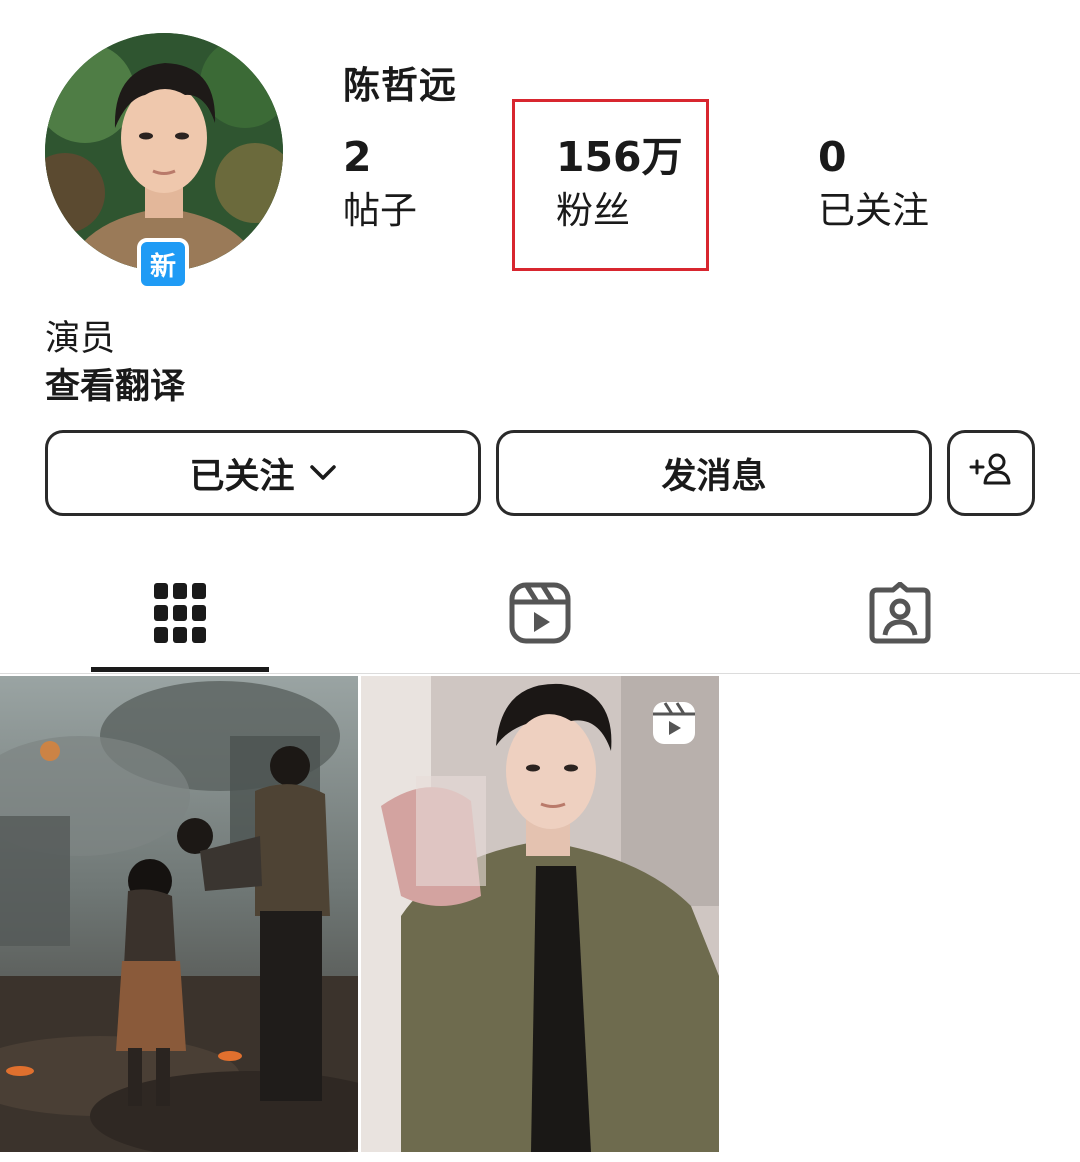 The width and height of the screenshot is (1080, 1162). Describe the element at coordinates (540, 673) in the screenshot. I see `tabs-divider` at that location.